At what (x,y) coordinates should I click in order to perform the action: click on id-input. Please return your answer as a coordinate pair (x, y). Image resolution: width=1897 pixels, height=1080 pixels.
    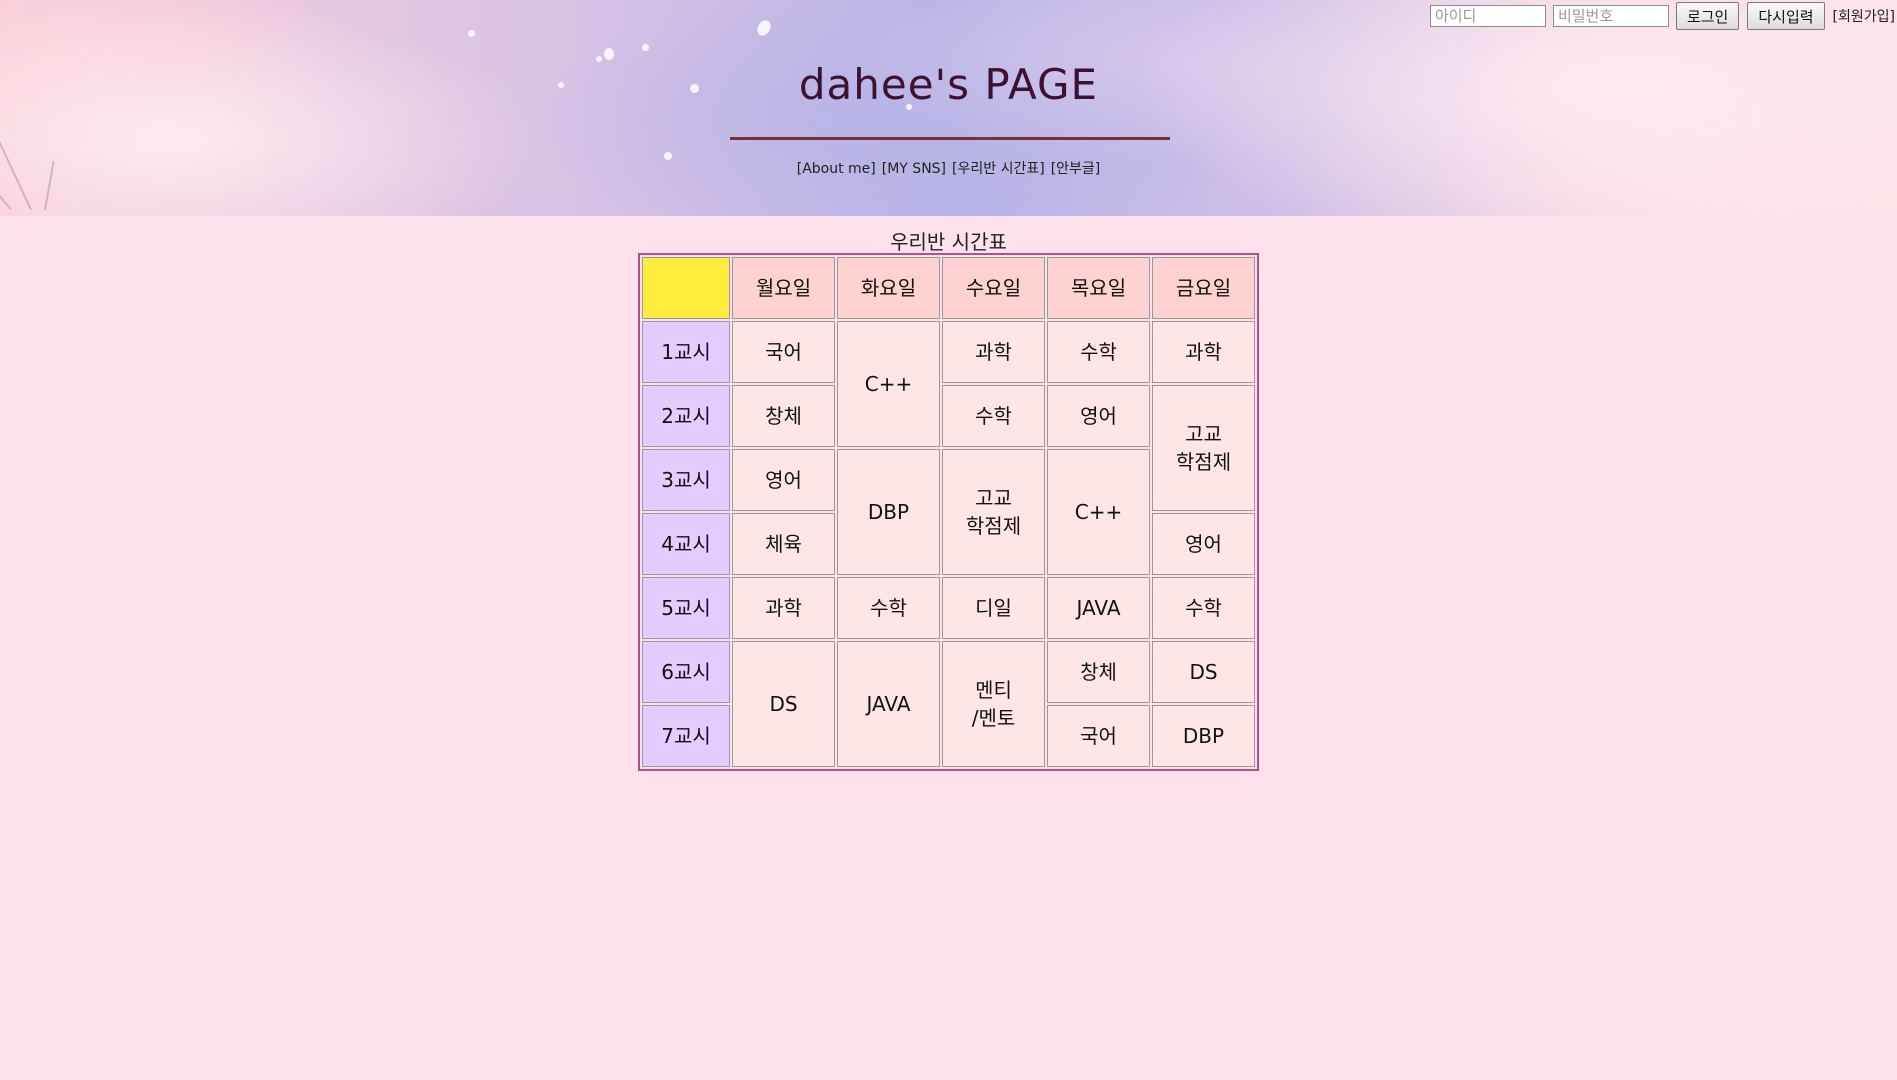
    Looking at the image, I should click on (1487, 16).